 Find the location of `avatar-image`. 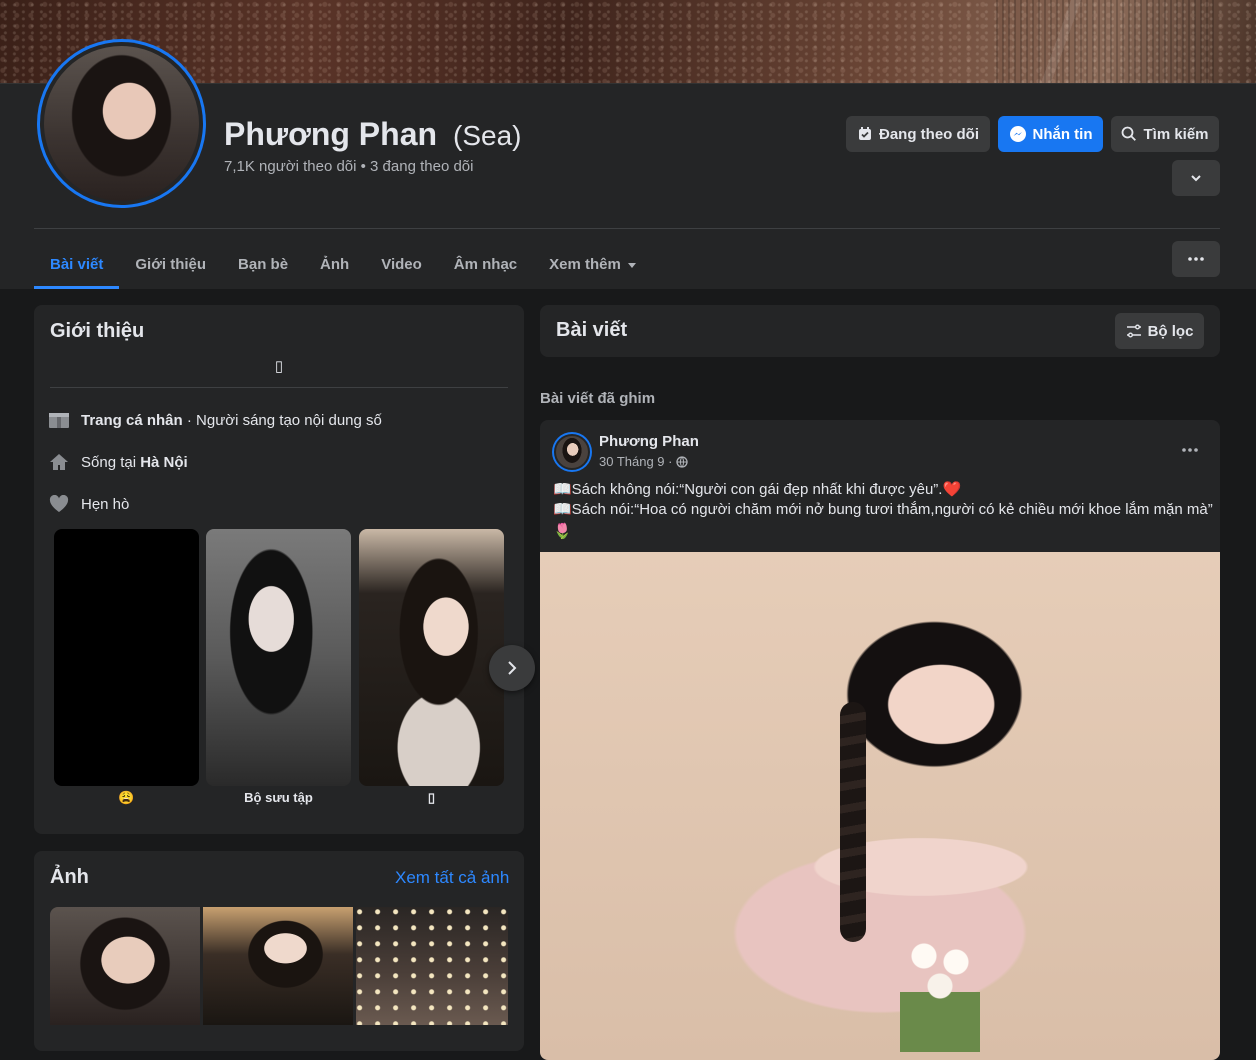

avatar-image is located at coordinates (121, 123).